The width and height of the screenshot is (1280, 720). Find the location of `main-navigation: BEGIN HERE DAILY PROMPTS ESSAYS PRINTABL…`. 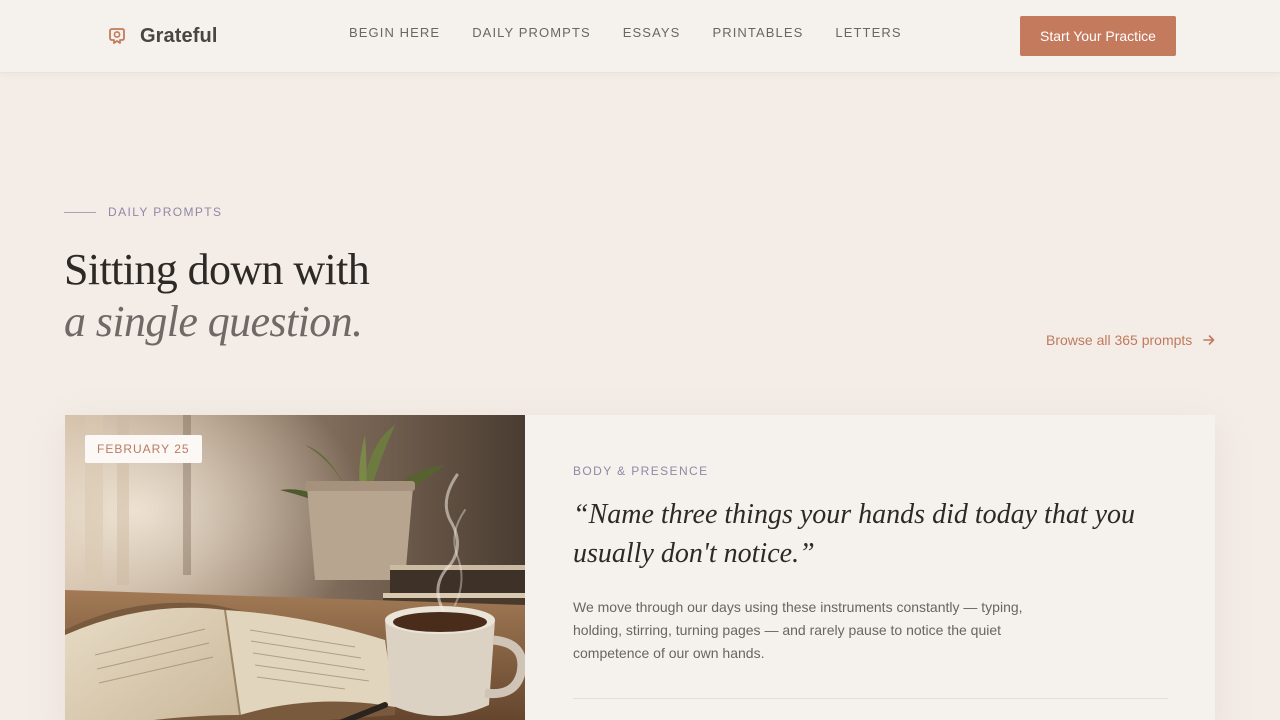

main-navigation: BEGIN HERE DAILY PROMPTS ESSAYS PRINTABL… is located at coordinates (641, 32).